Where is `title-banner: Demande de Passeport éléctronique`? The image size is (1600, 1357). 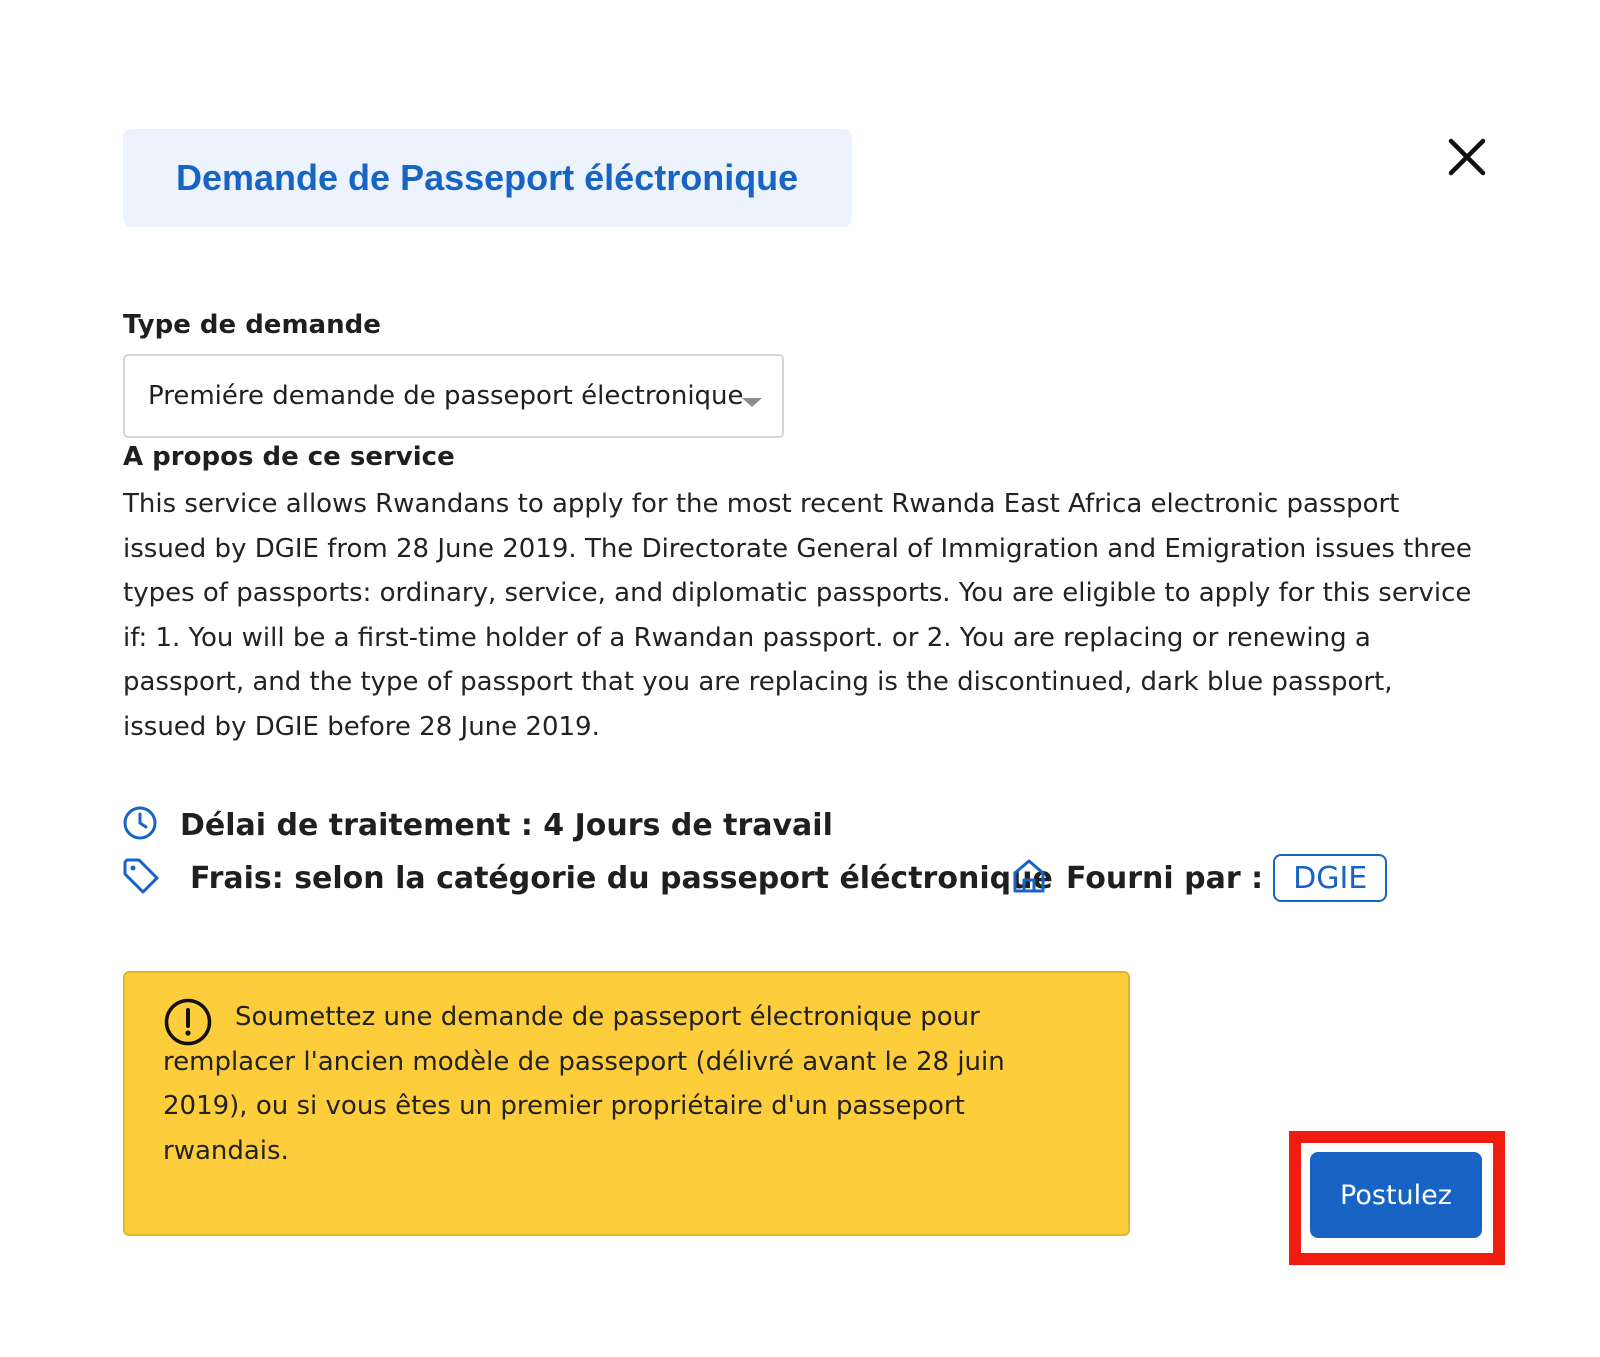 title-banner: Demande de Passeport éléctronique is located at coordinates (487, 178).